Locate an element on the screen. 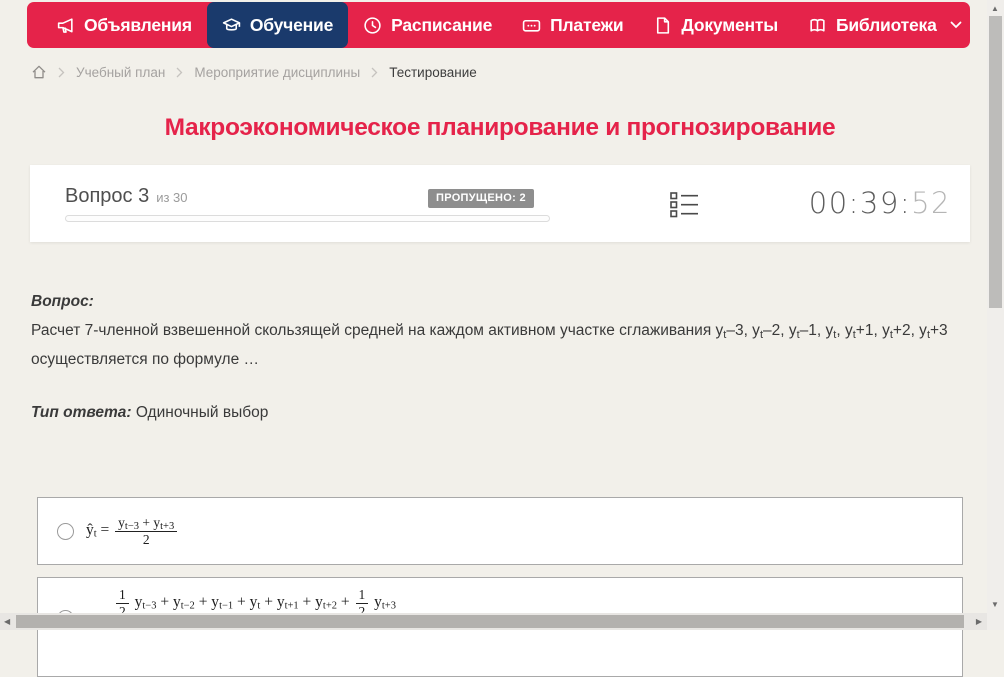 This screenshot has width=1004, height=677. nav-item-library: Библиотека is located at coordinates (885, 25).